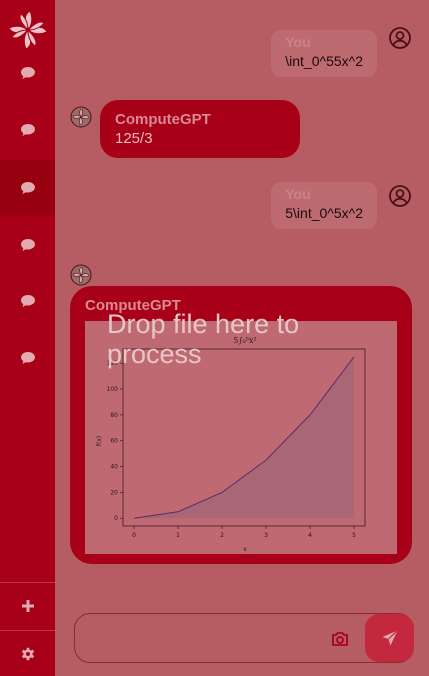  What do you see at coordinates (116, 518) in the screenshot?
I see `y-tick-label: 0` at bounding box center [116, 518].